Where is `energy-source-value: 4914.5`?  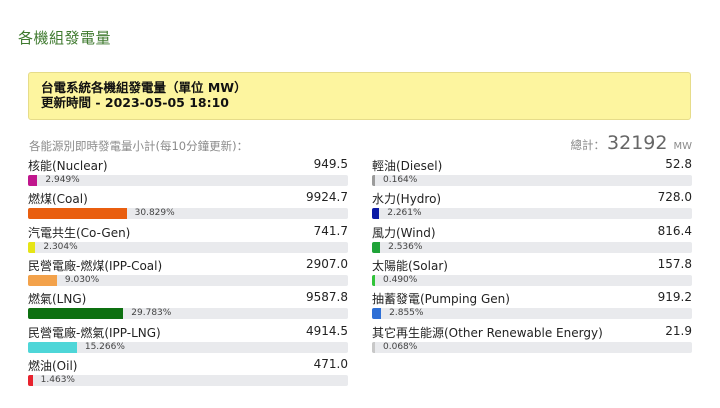
energy-source-value: 4914.5 is located at coordinates (327, 330).